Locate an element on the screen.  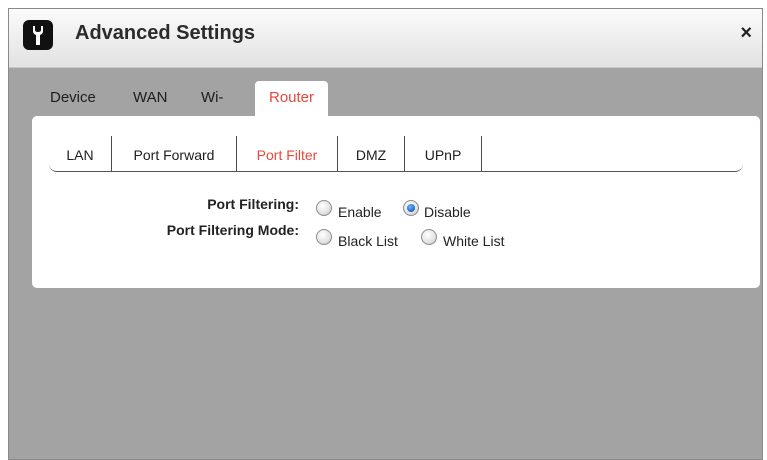
port-filtering-mode-label: Port Filtering Mode: is located at coordinates (232, 230).